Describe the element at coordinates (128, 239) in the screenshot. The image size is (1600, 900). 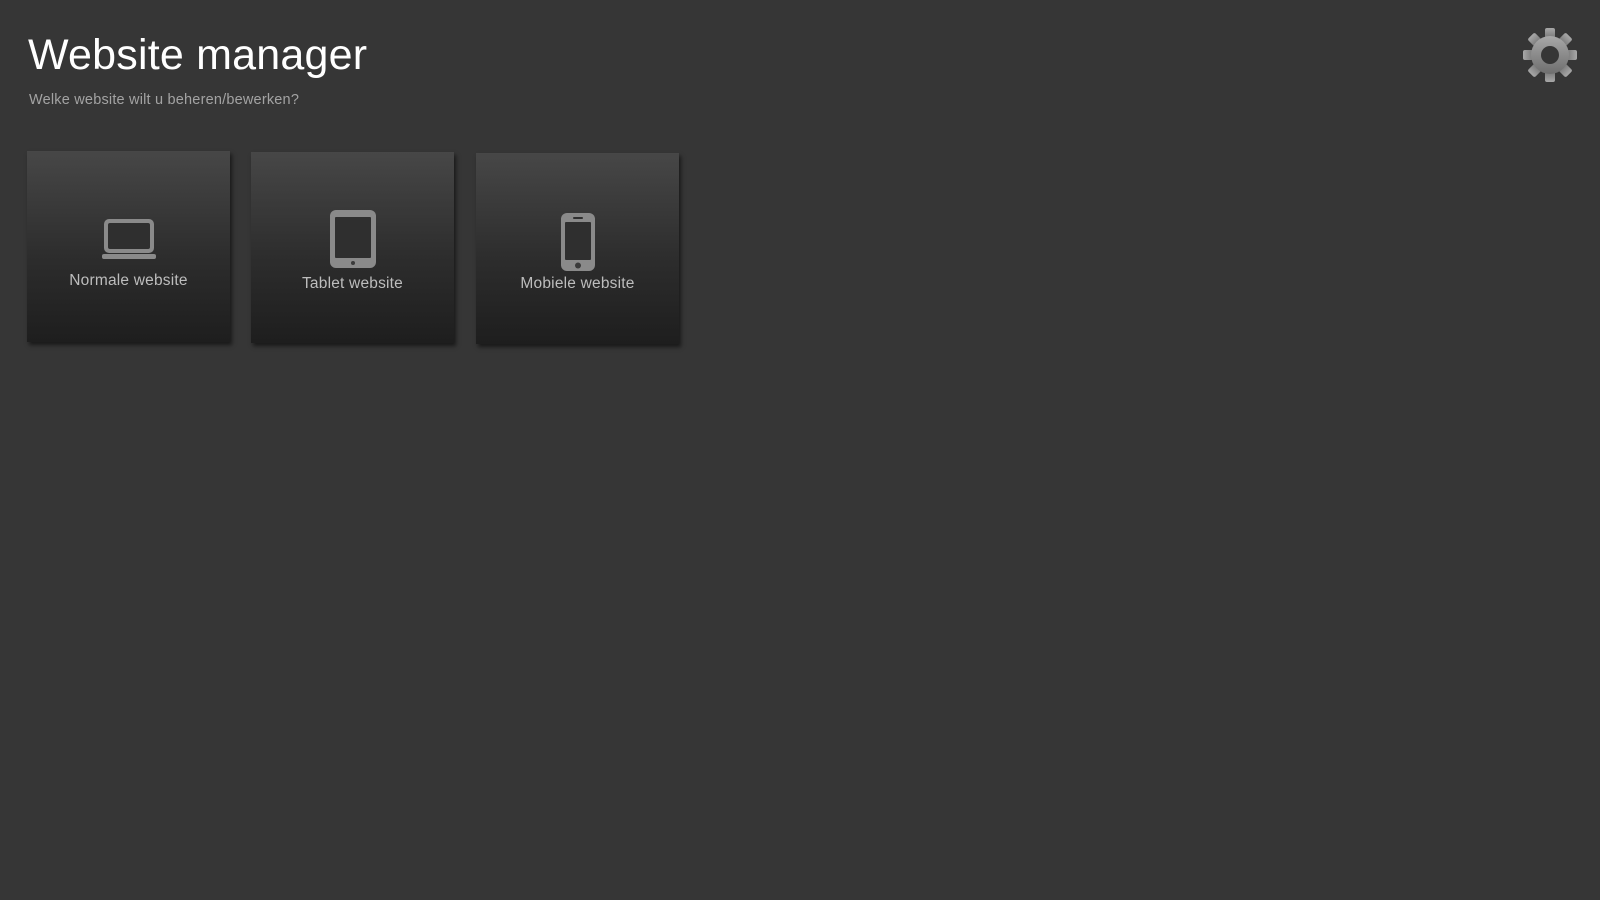
I see `laptop-icon` at that location.